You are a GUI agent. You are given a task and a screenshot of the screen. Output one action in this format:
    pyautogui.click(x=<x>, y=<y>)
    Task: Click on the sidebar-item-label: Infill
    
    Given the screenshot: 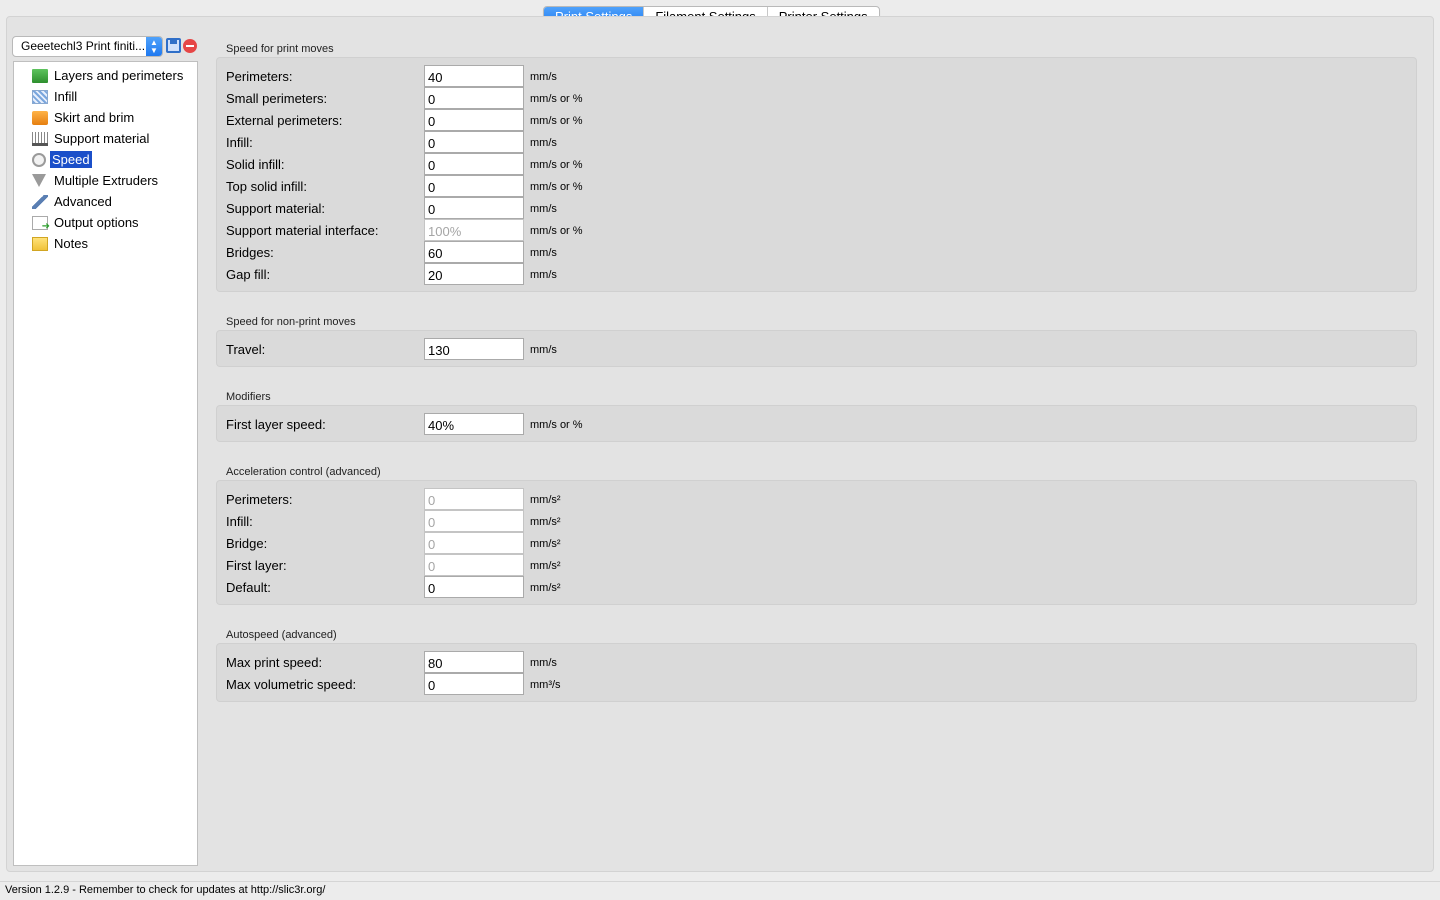 What is the action you would take?
    pyautogui.click(x=66, y=96)
    